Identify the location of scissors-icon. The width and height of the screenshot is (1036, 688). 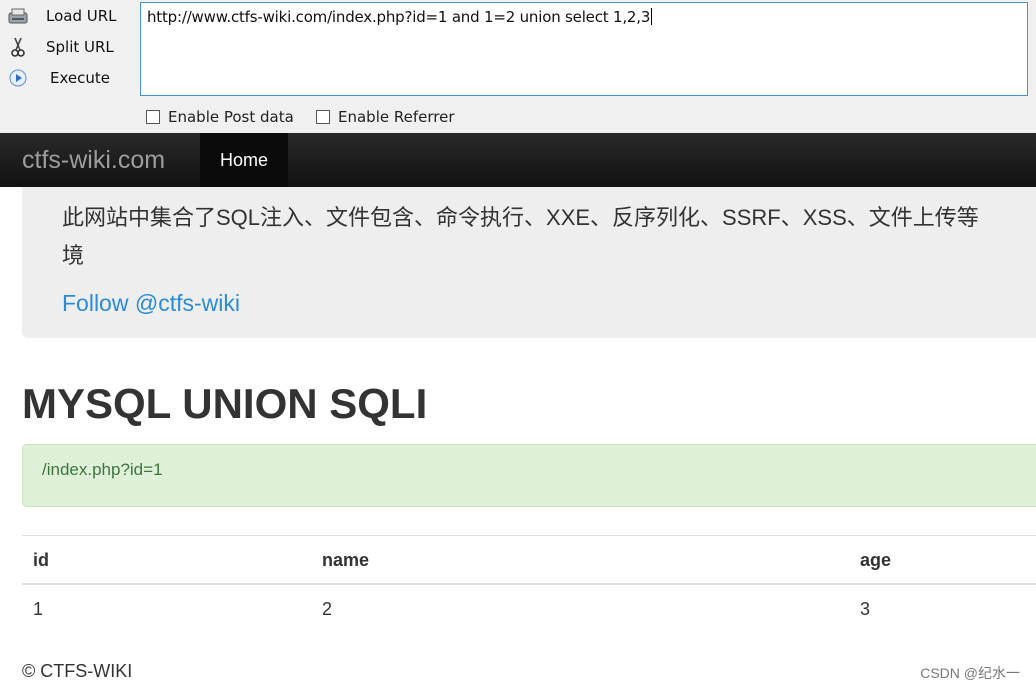
(18, 47).